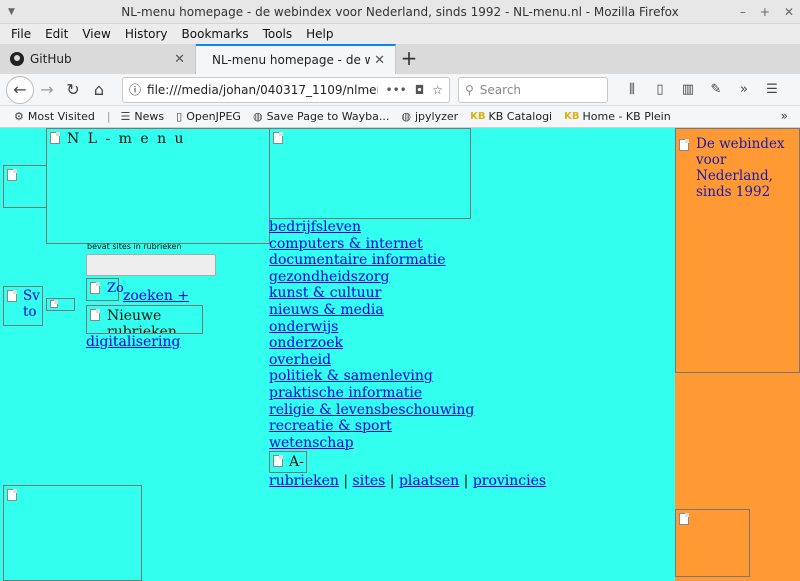 The height and width of the screenshot is (581, 800). Describe the element at coordinates (617, 116) in the screenshot. I see `bookmark-kb-plein: KB Home - KB Plein` at that location.